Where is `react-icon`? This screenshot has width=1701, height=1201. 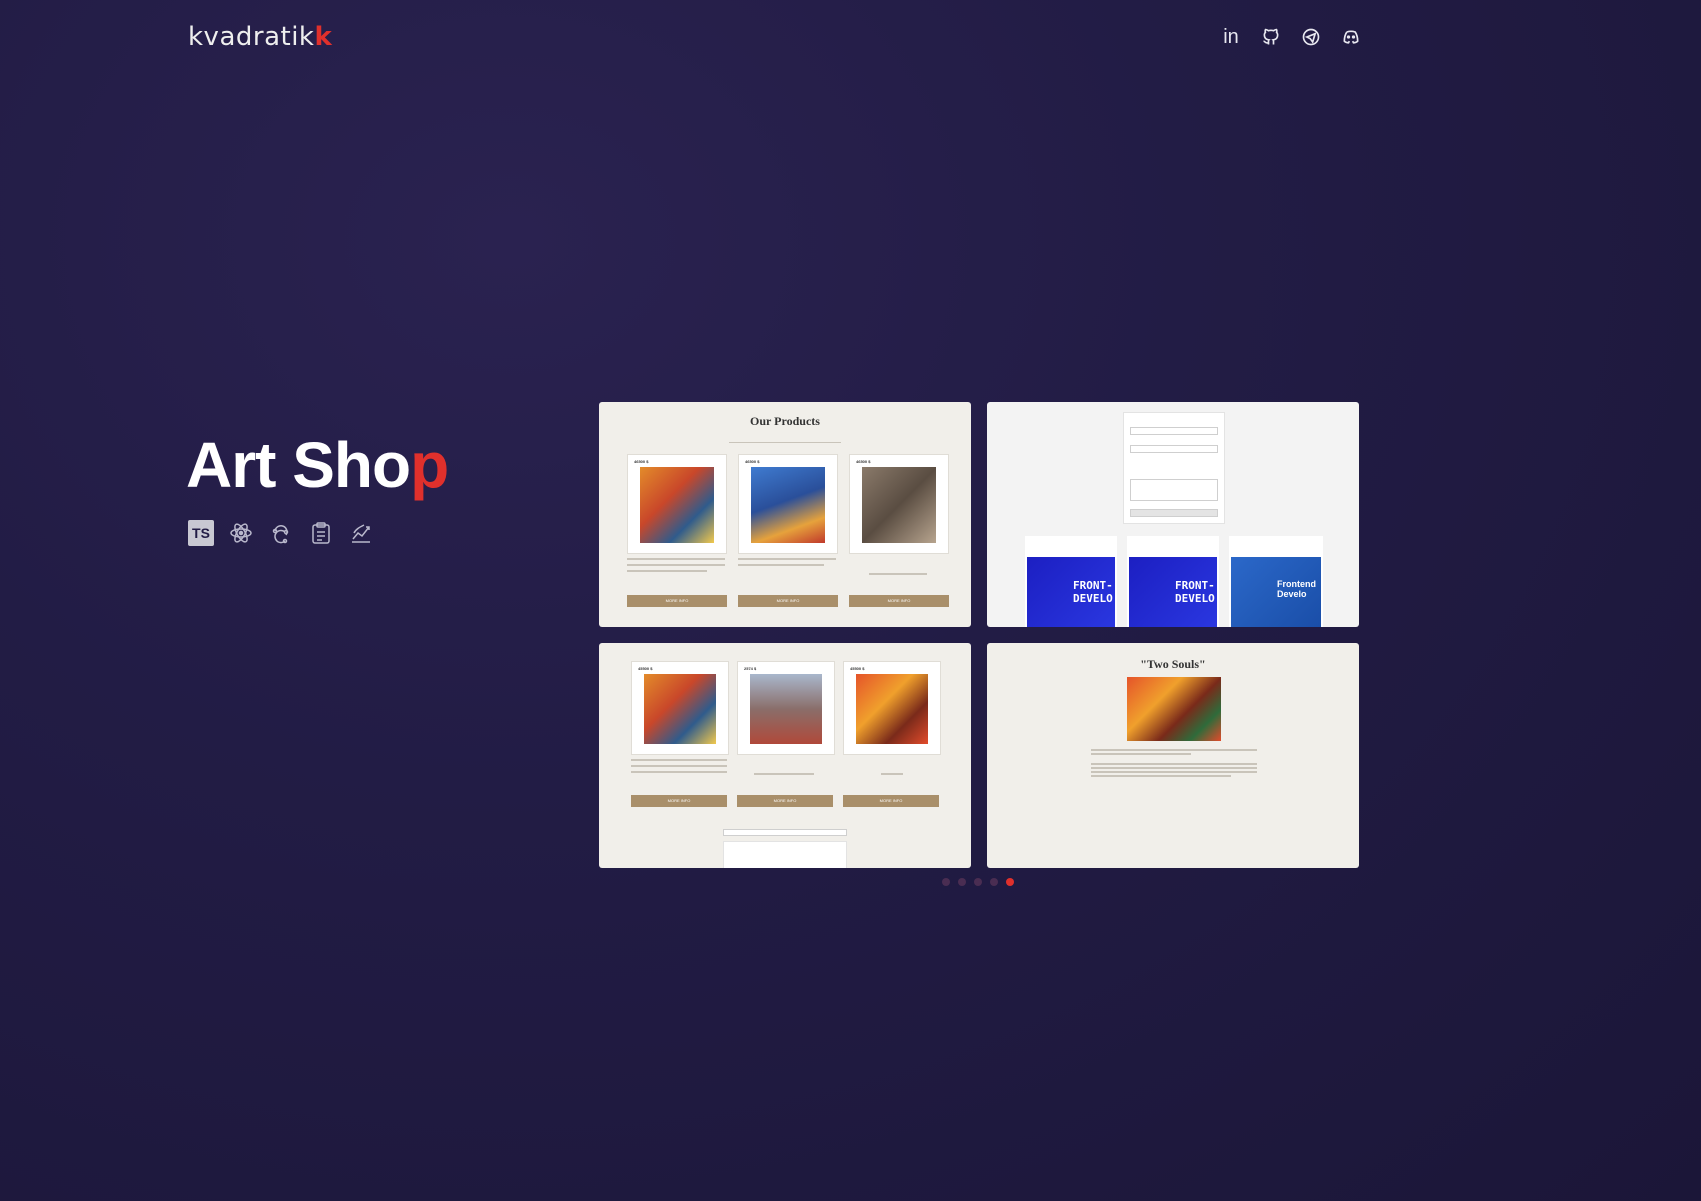
react-icon is located at coordinates (241, 533).